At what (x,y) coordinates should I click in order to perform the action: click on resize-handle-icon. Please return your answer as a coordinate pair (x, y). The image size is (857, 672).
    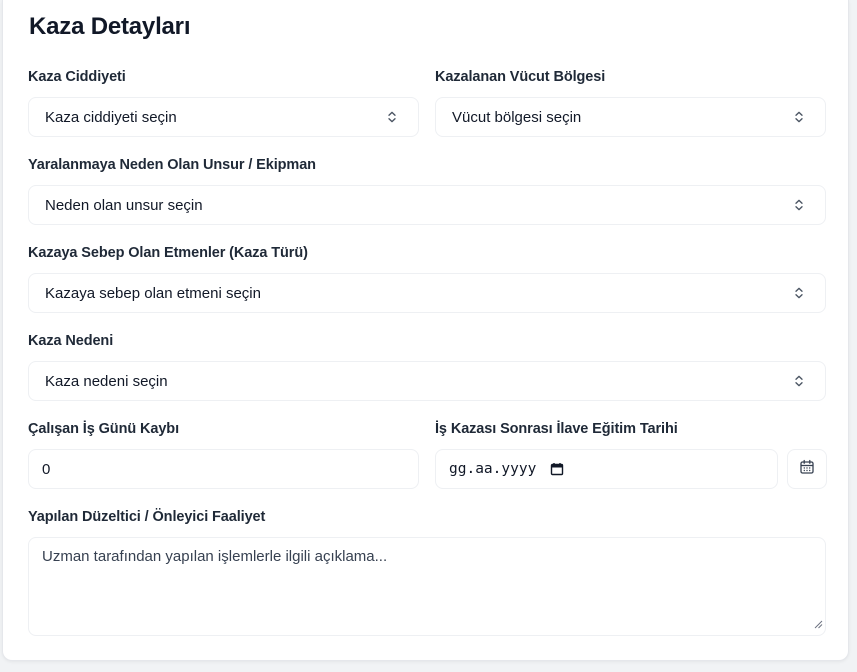
    Looking at the image, I should click on (818, 624).